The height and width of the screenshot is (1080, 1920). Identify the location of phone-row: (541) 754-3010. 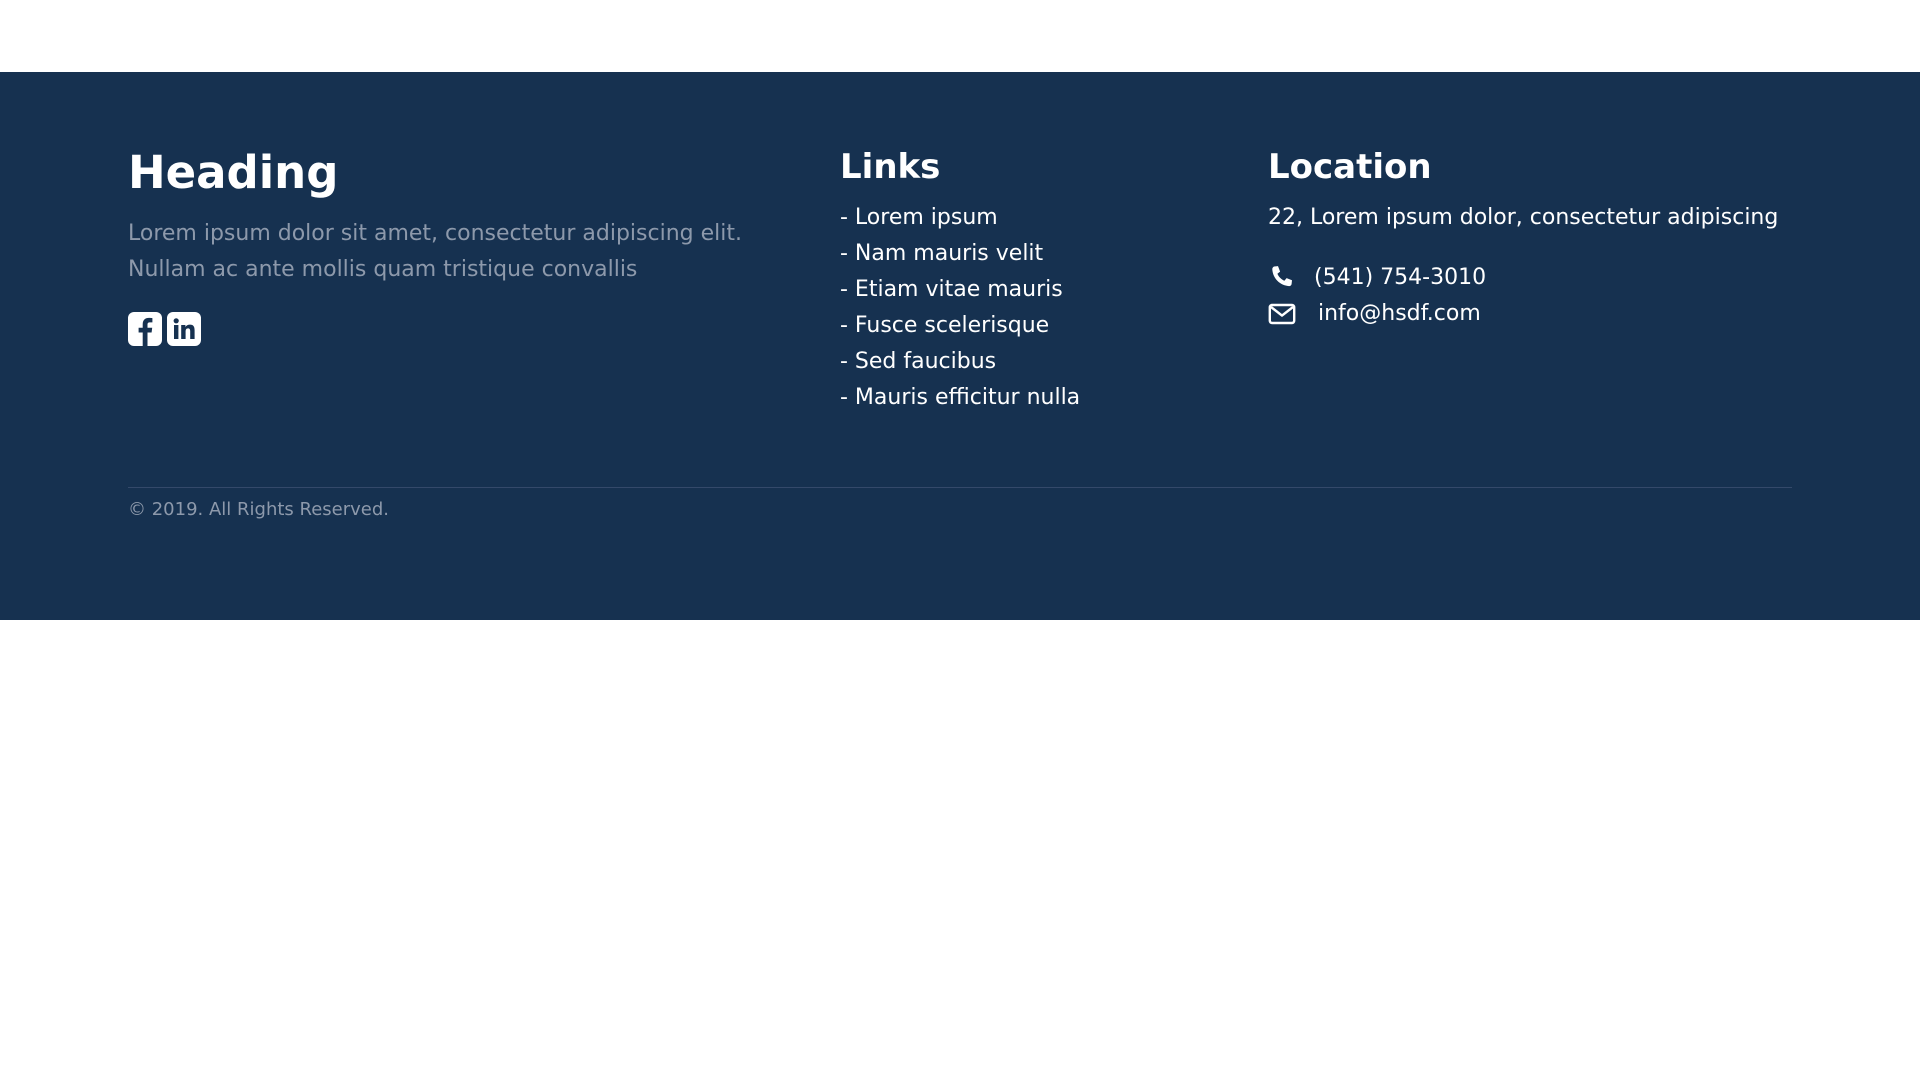
(1377, 278).